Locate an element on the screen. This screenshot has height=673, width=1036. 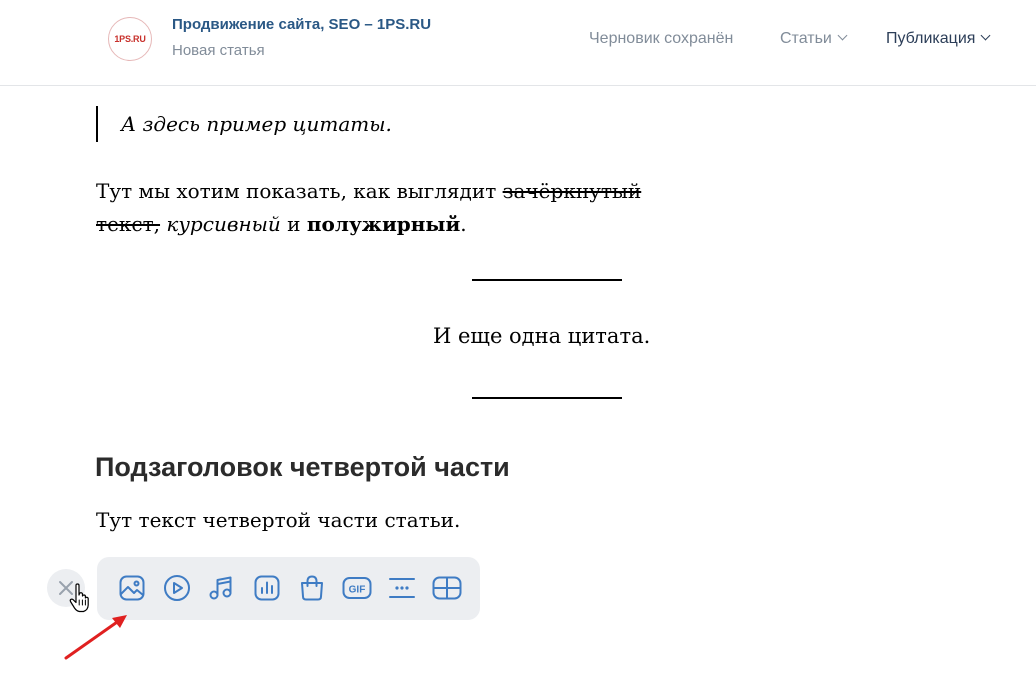
articles-menu: Статьи is located at coordinates (814, 39).